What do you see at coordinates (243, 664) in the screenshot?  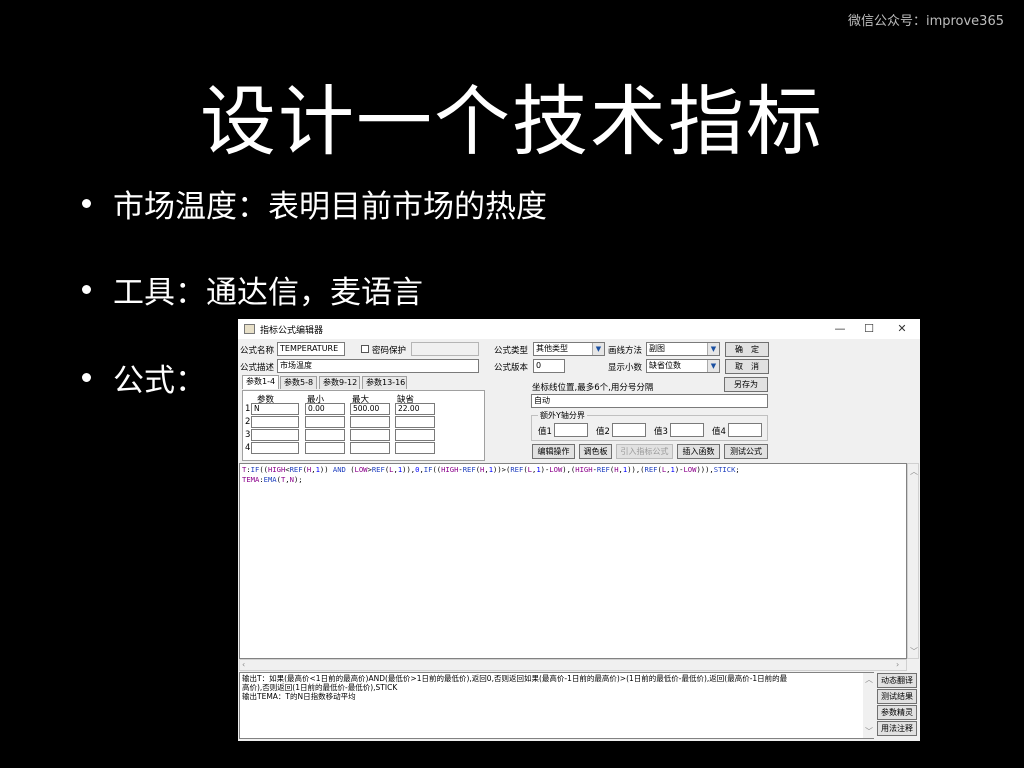 I see `scroll-left-icon: ‹` at bounding box center [243, 664].